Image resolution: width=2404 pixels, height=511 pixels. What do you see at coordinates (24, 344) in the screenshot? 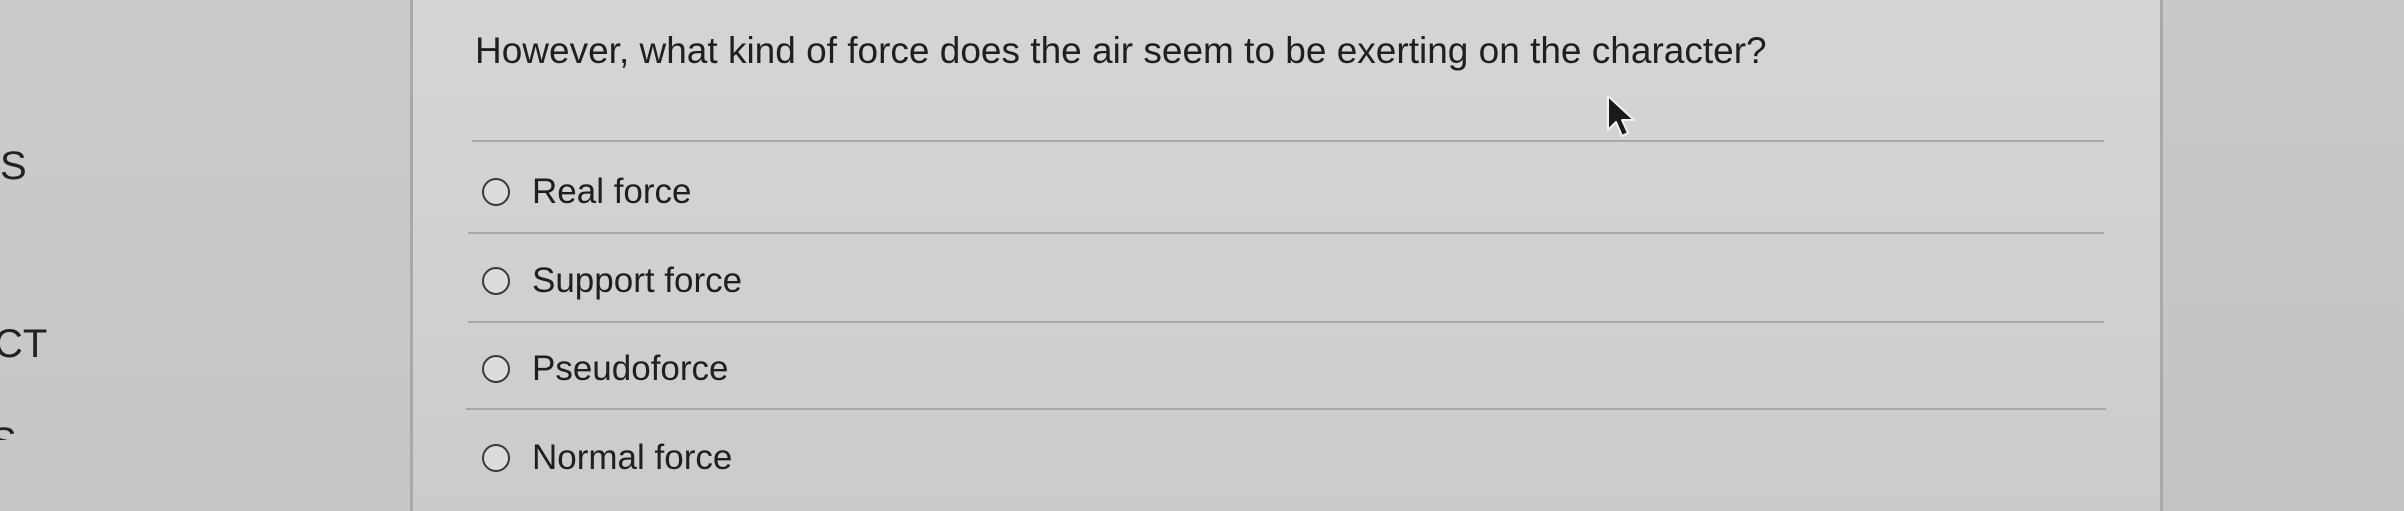
I see `left-edge-text-2: CT` at bounding box center [24, 344].